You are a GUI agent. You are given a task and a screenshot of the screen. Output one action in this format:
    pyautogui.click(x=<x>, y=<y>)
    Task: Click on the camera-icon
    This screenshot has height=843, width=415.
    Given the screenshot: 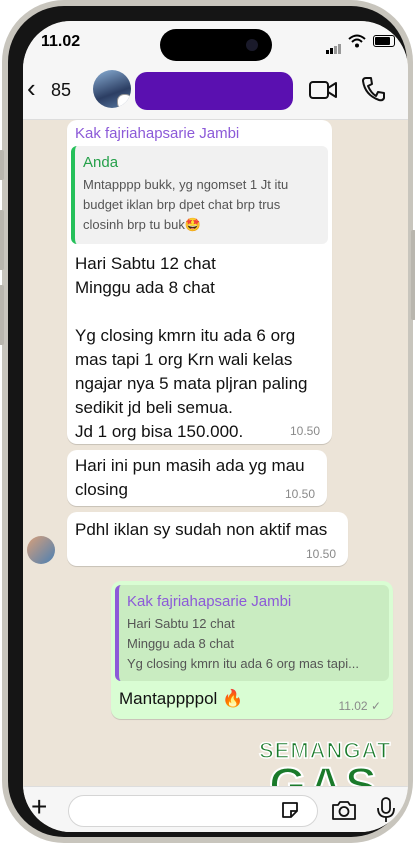 What is the action you would take?
    pyautogui.click(x=344, y=810)
    